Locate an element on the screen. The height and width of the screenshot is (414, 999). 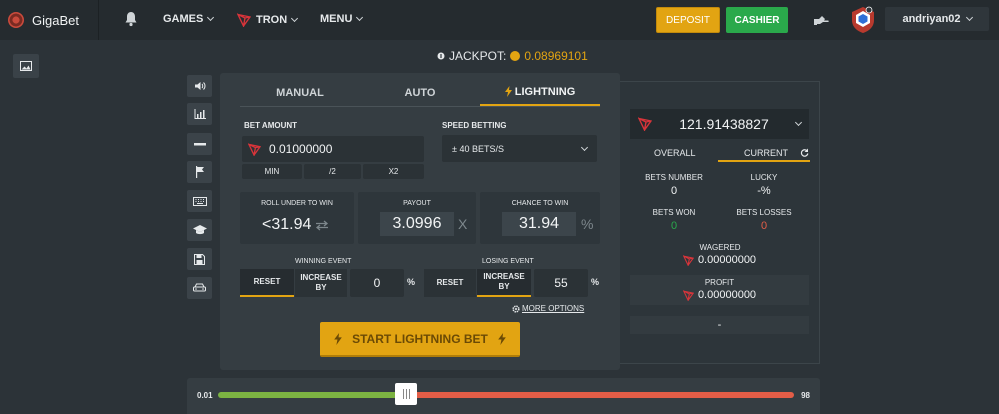
speed-betting-label: SPEED BETTING is located at coordinates (474, 125).